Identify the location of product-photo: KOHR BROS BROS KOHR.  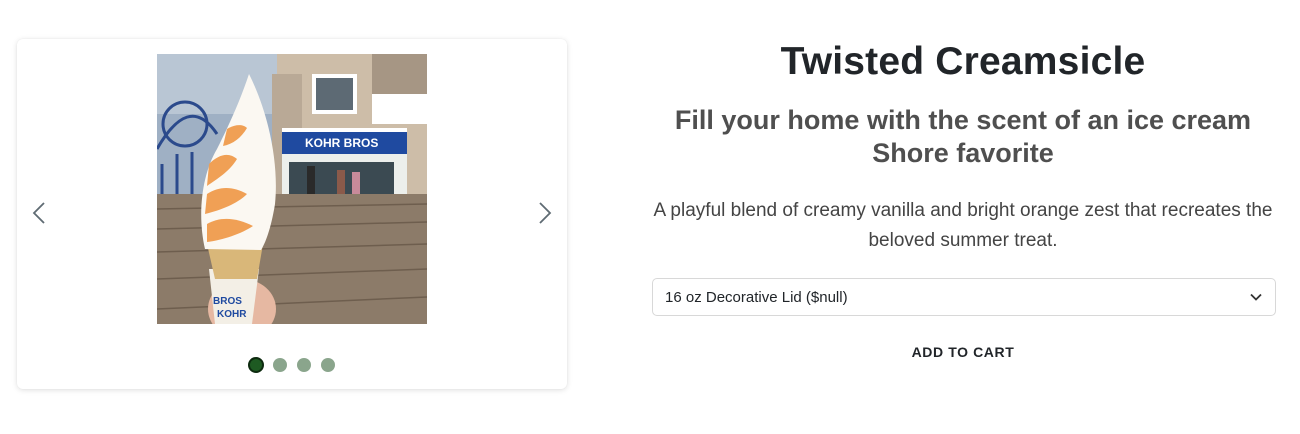
(292, 189).